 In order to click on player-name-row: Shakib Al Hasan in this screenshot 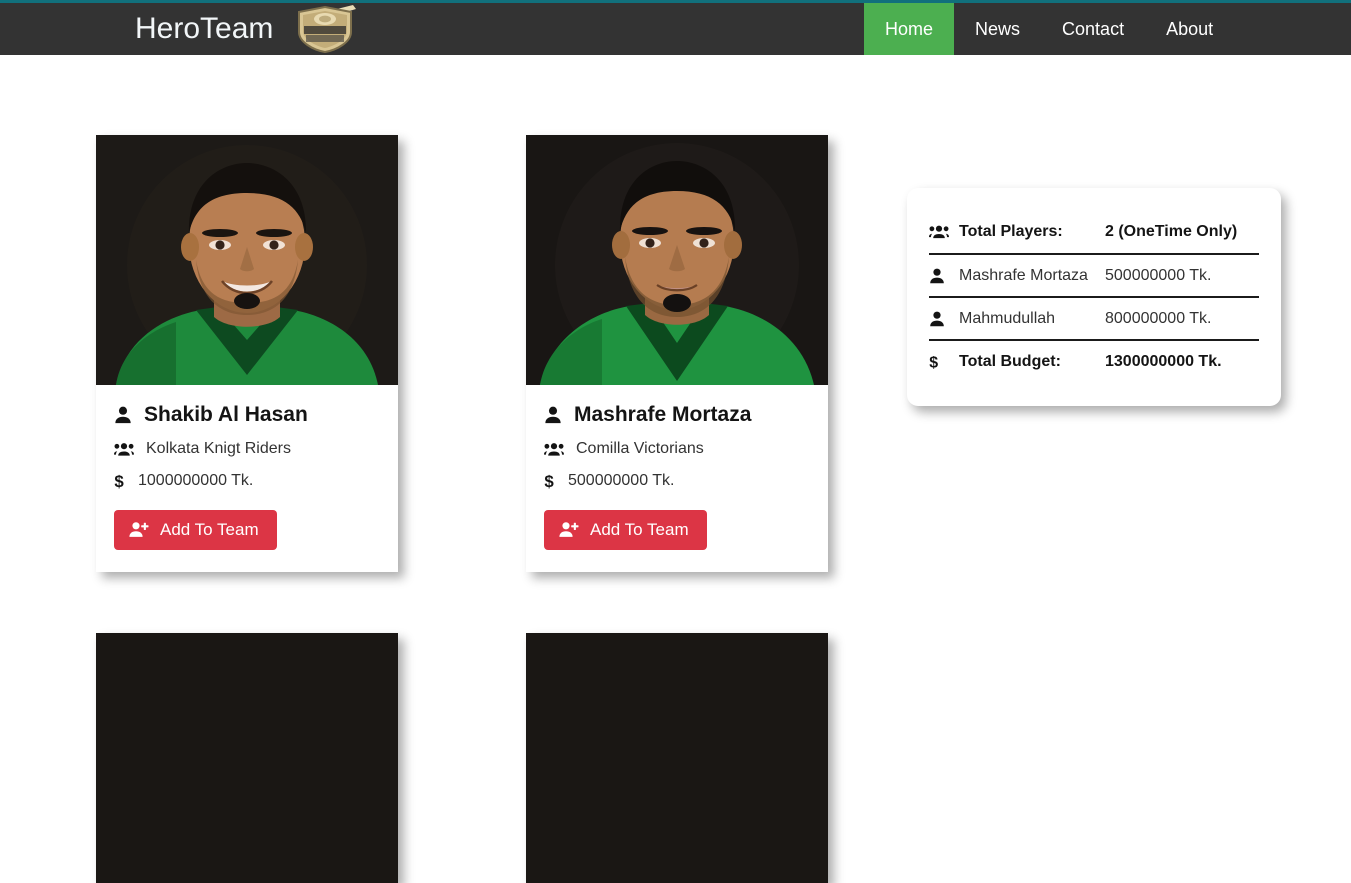, I will do `click(247, 414)`.